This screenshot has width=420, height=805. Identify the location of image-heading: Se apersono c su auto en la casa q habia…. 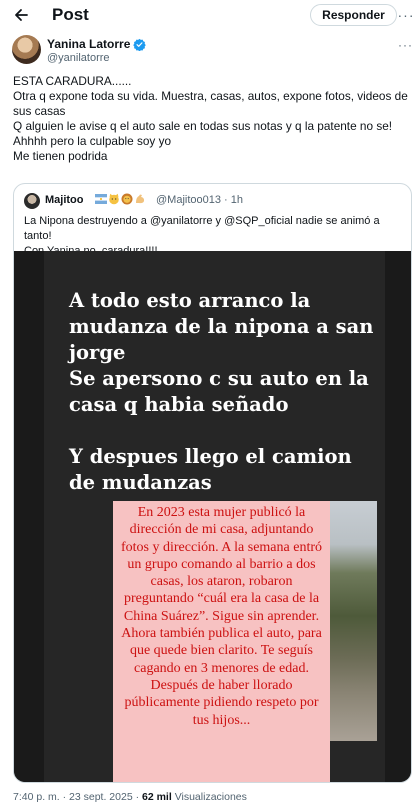
(219, 391).